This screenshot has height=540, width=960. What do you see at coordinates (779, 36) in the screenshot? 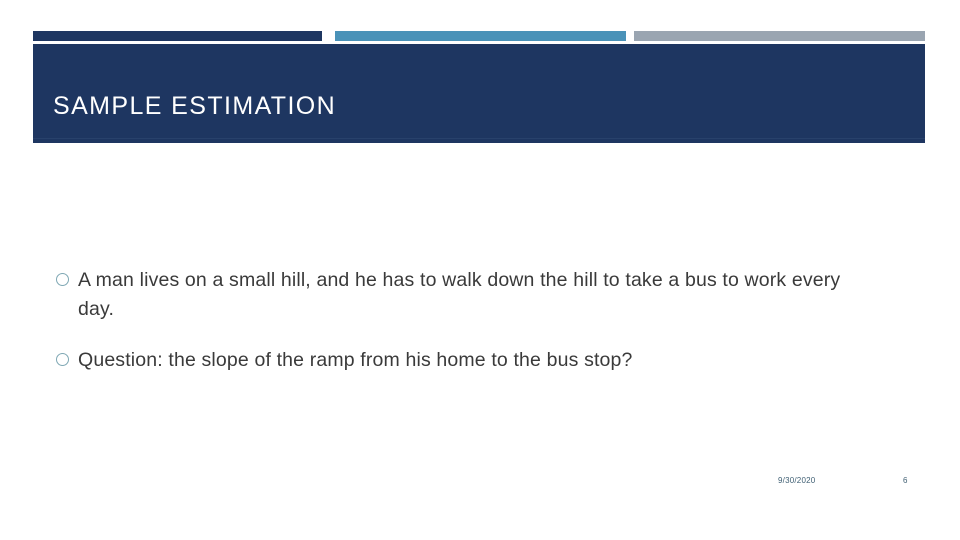
I see `accent-bar-gray` at bounding box center [779, 36].